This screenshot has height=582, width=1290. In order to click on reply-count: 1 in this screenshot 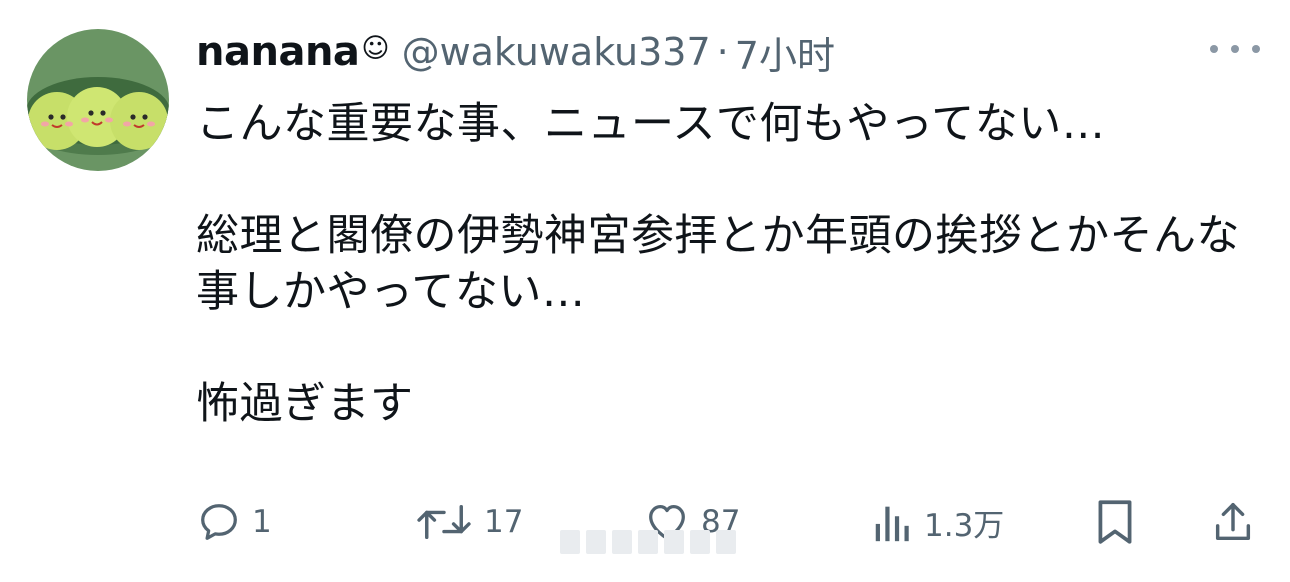, I will do `click(262, 522)`.